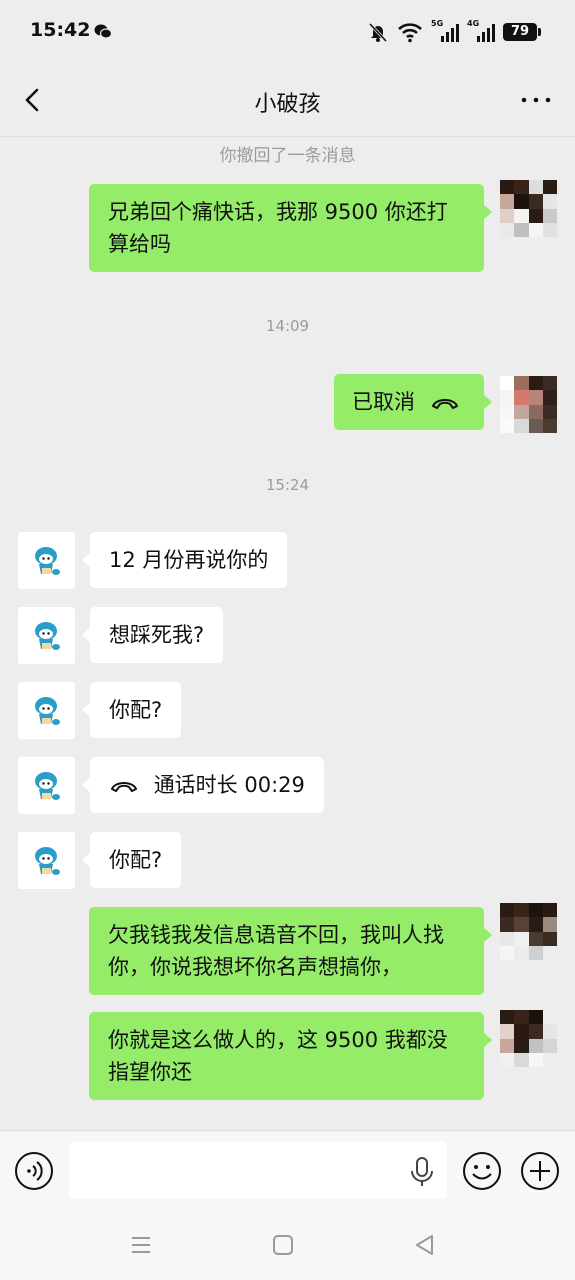 The image size is (575, 1280). Describe the element at coordinates (184, 560) in the screenshot. I see `incoming-message: 12 月份再说你的` at that location.